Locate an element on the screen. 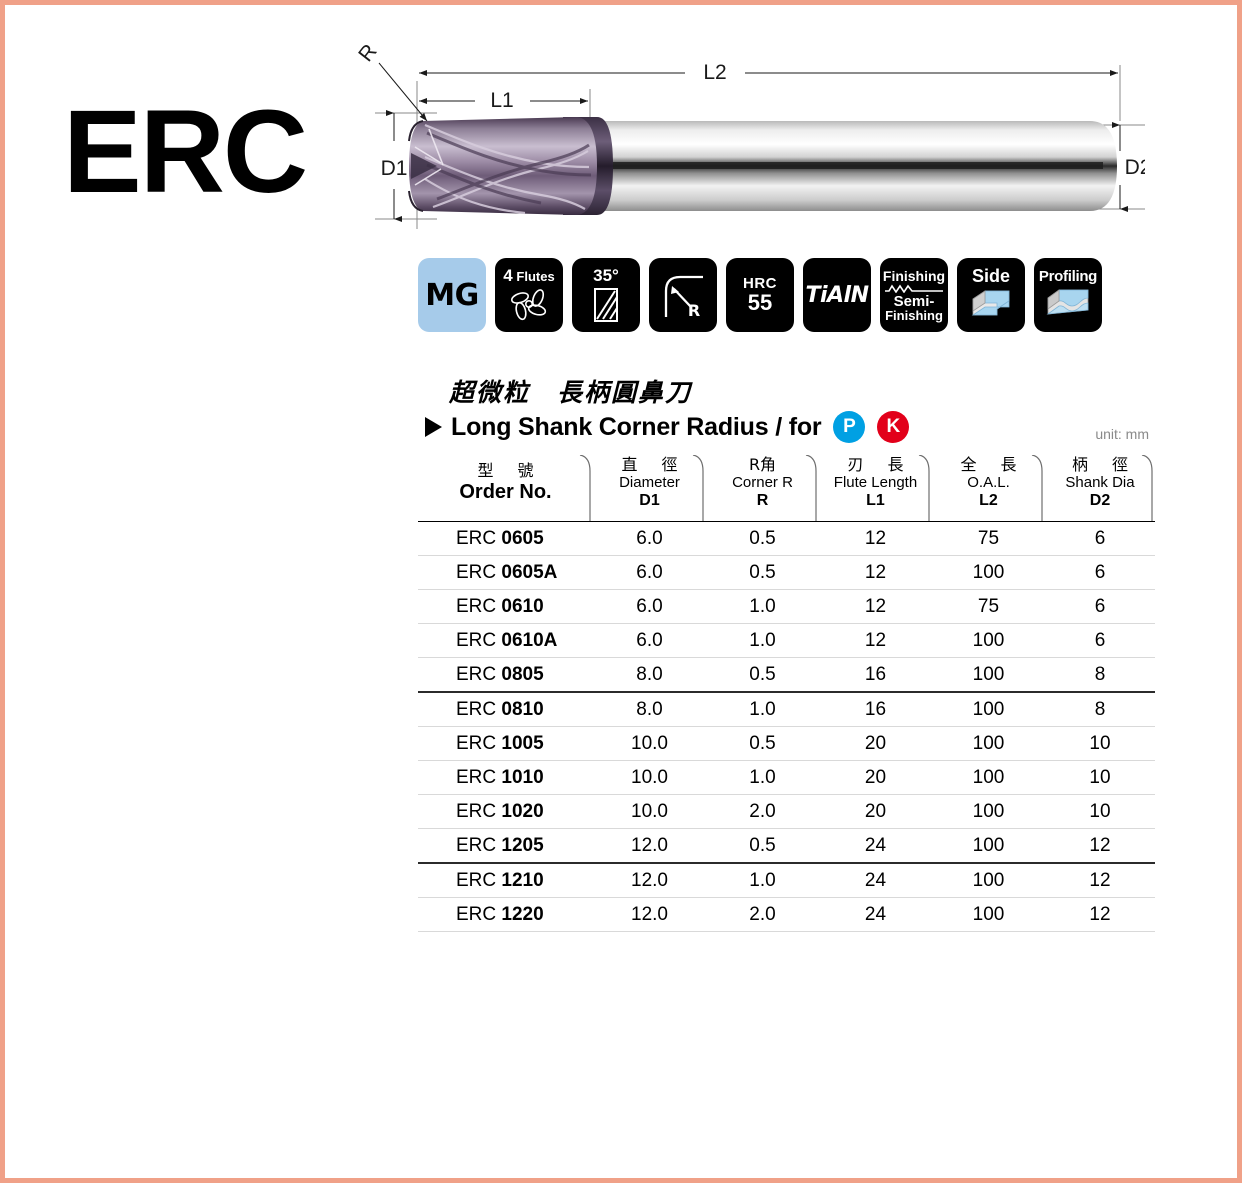 The image size is (1242, 1183). table-row: ERC 0810 8.0 1.0 16 100 8 is located at coordinates (786, 709).